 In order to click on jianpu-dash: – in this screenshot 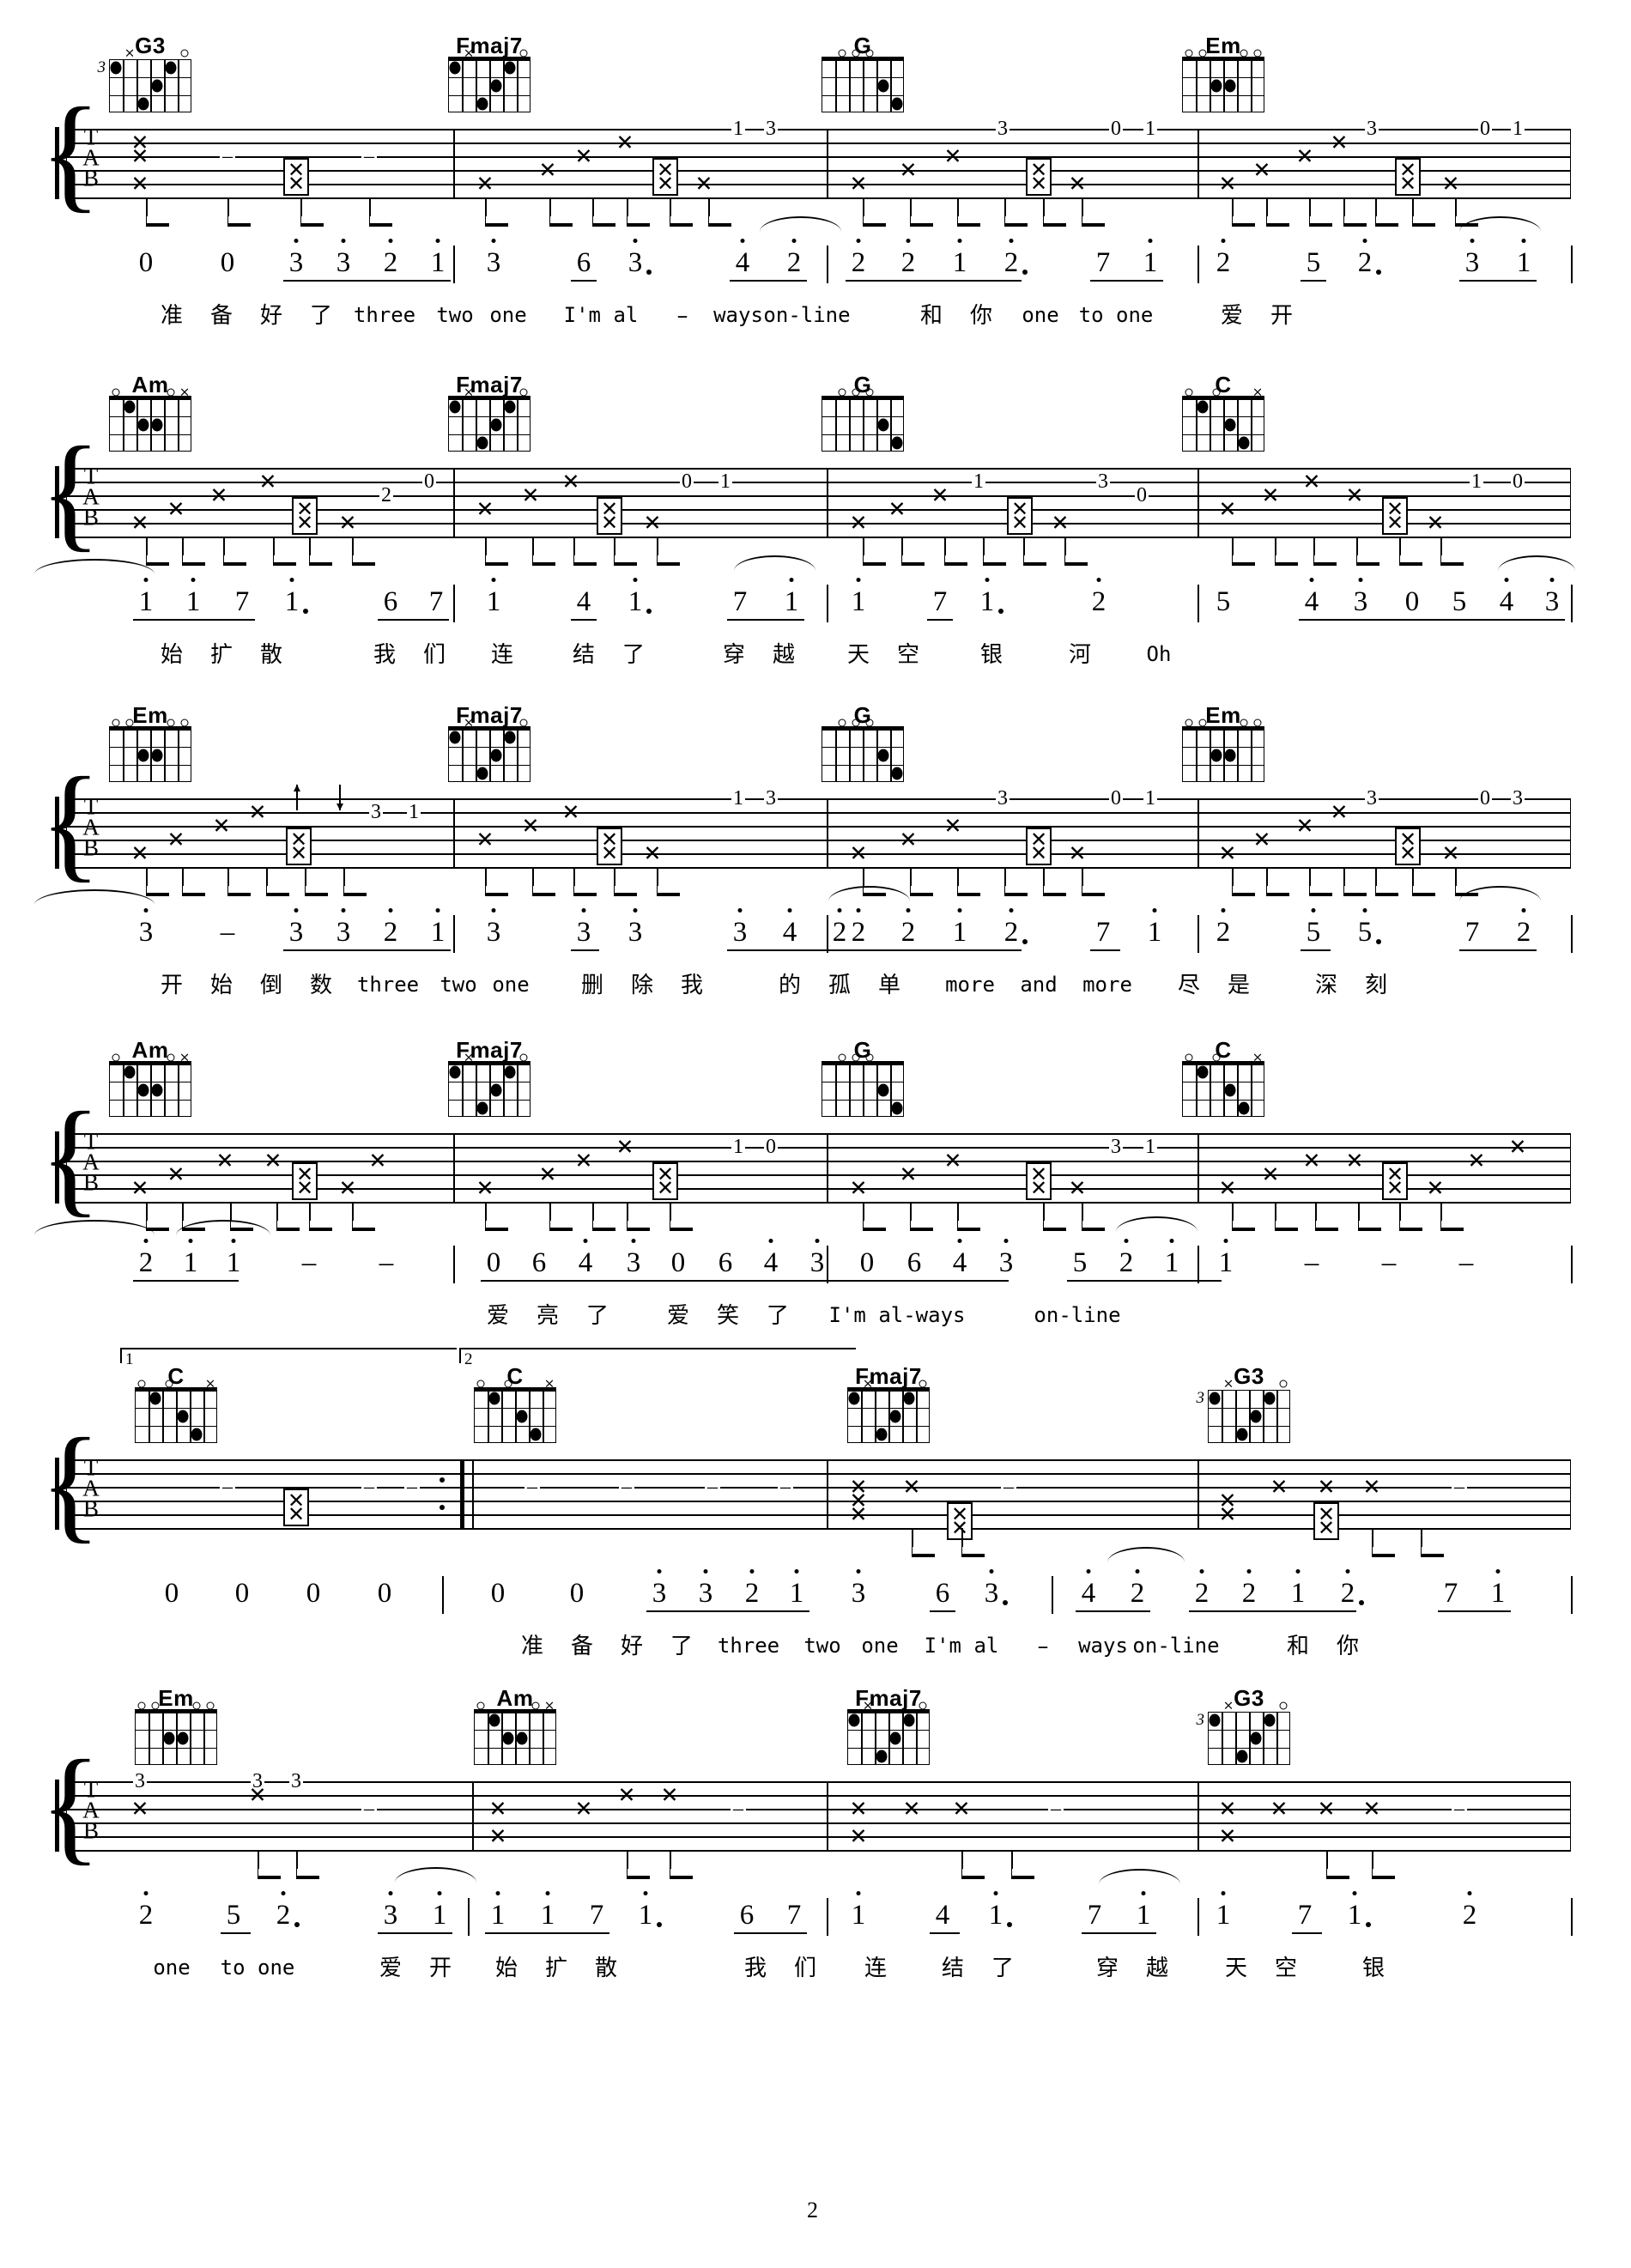, I will do `click(1466, 1262)`.